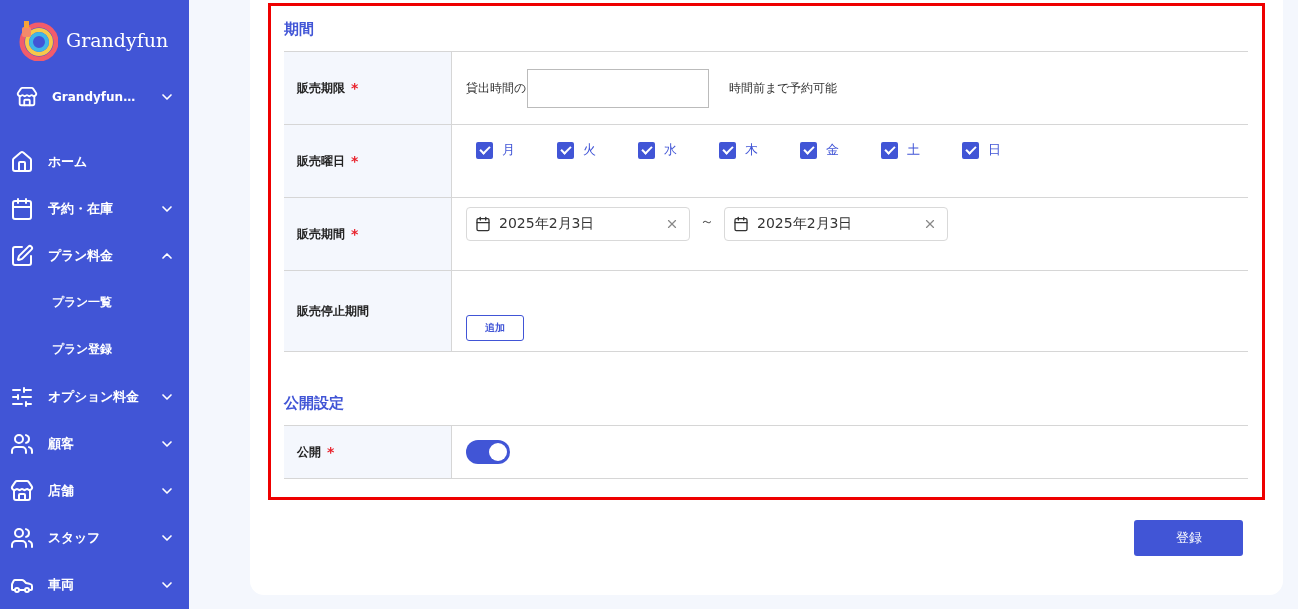 The height and width of the screenshot is (609, 1298). I want to click on day-label: 日, so click(994, 150).